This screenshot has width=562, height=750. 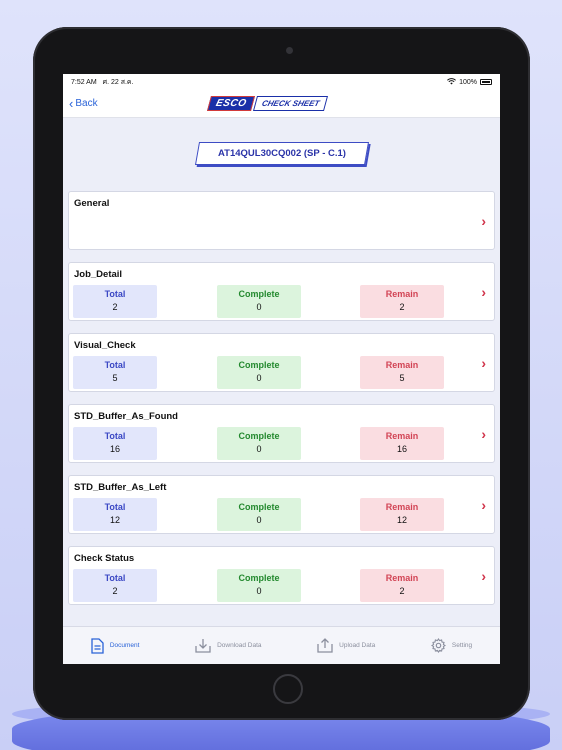 I want to click on upload-icon, so click(x=325, y=645).